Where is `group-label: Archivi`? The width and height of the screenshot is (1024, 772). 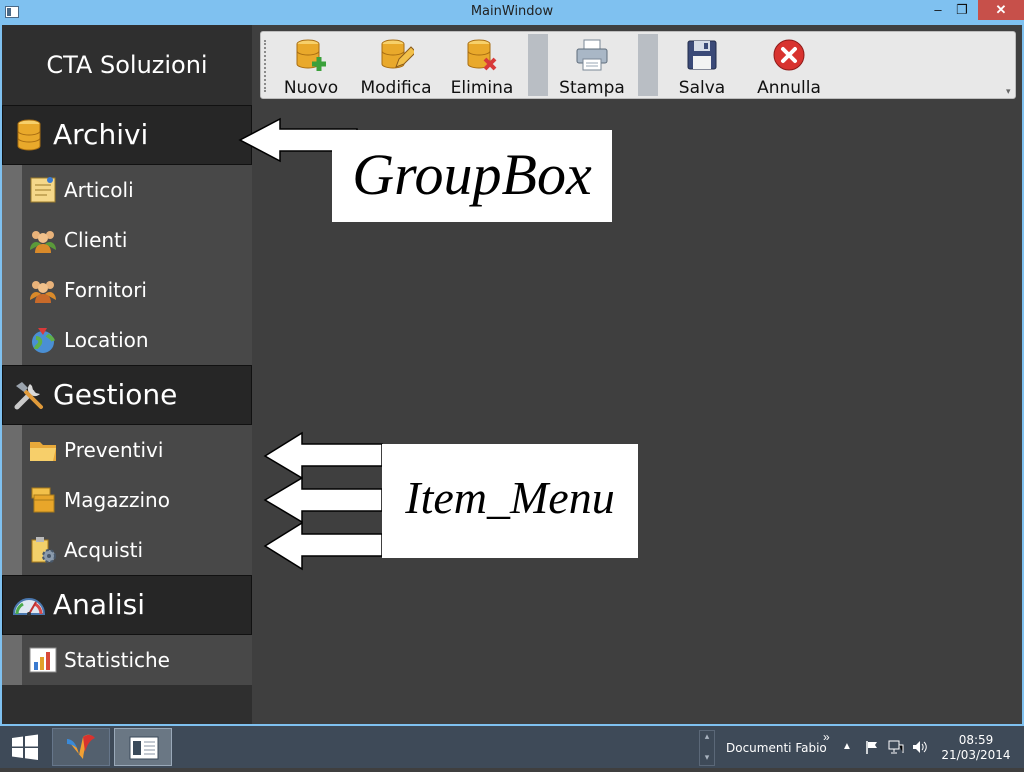
group-label: Archivi is located at coordinates (101, 134).